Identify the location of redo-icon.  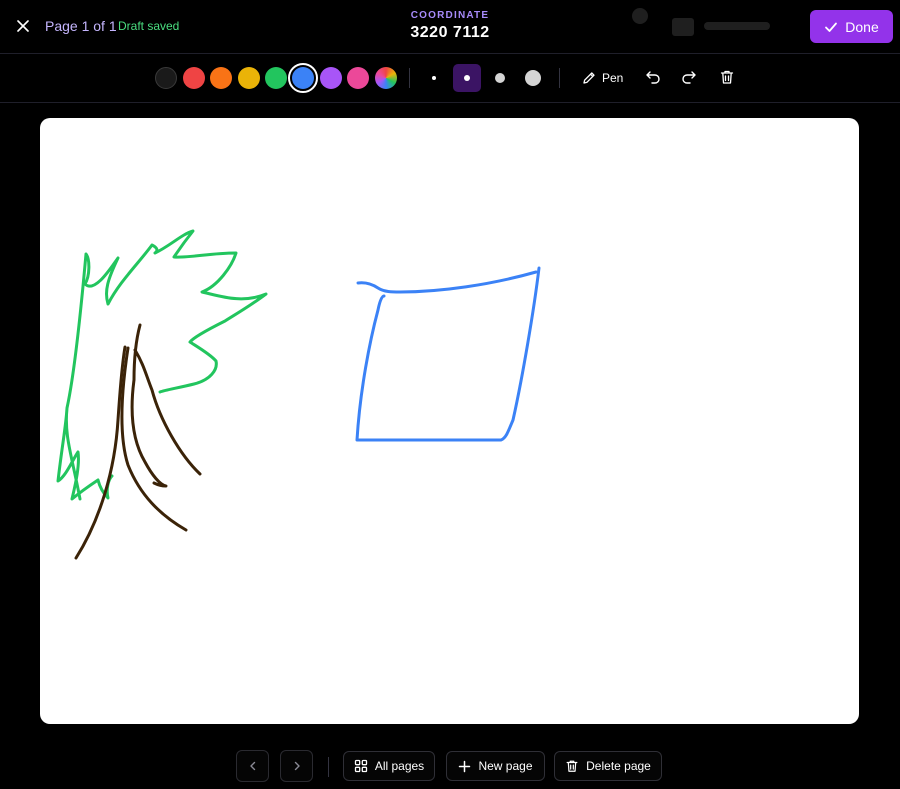
(689, 77).